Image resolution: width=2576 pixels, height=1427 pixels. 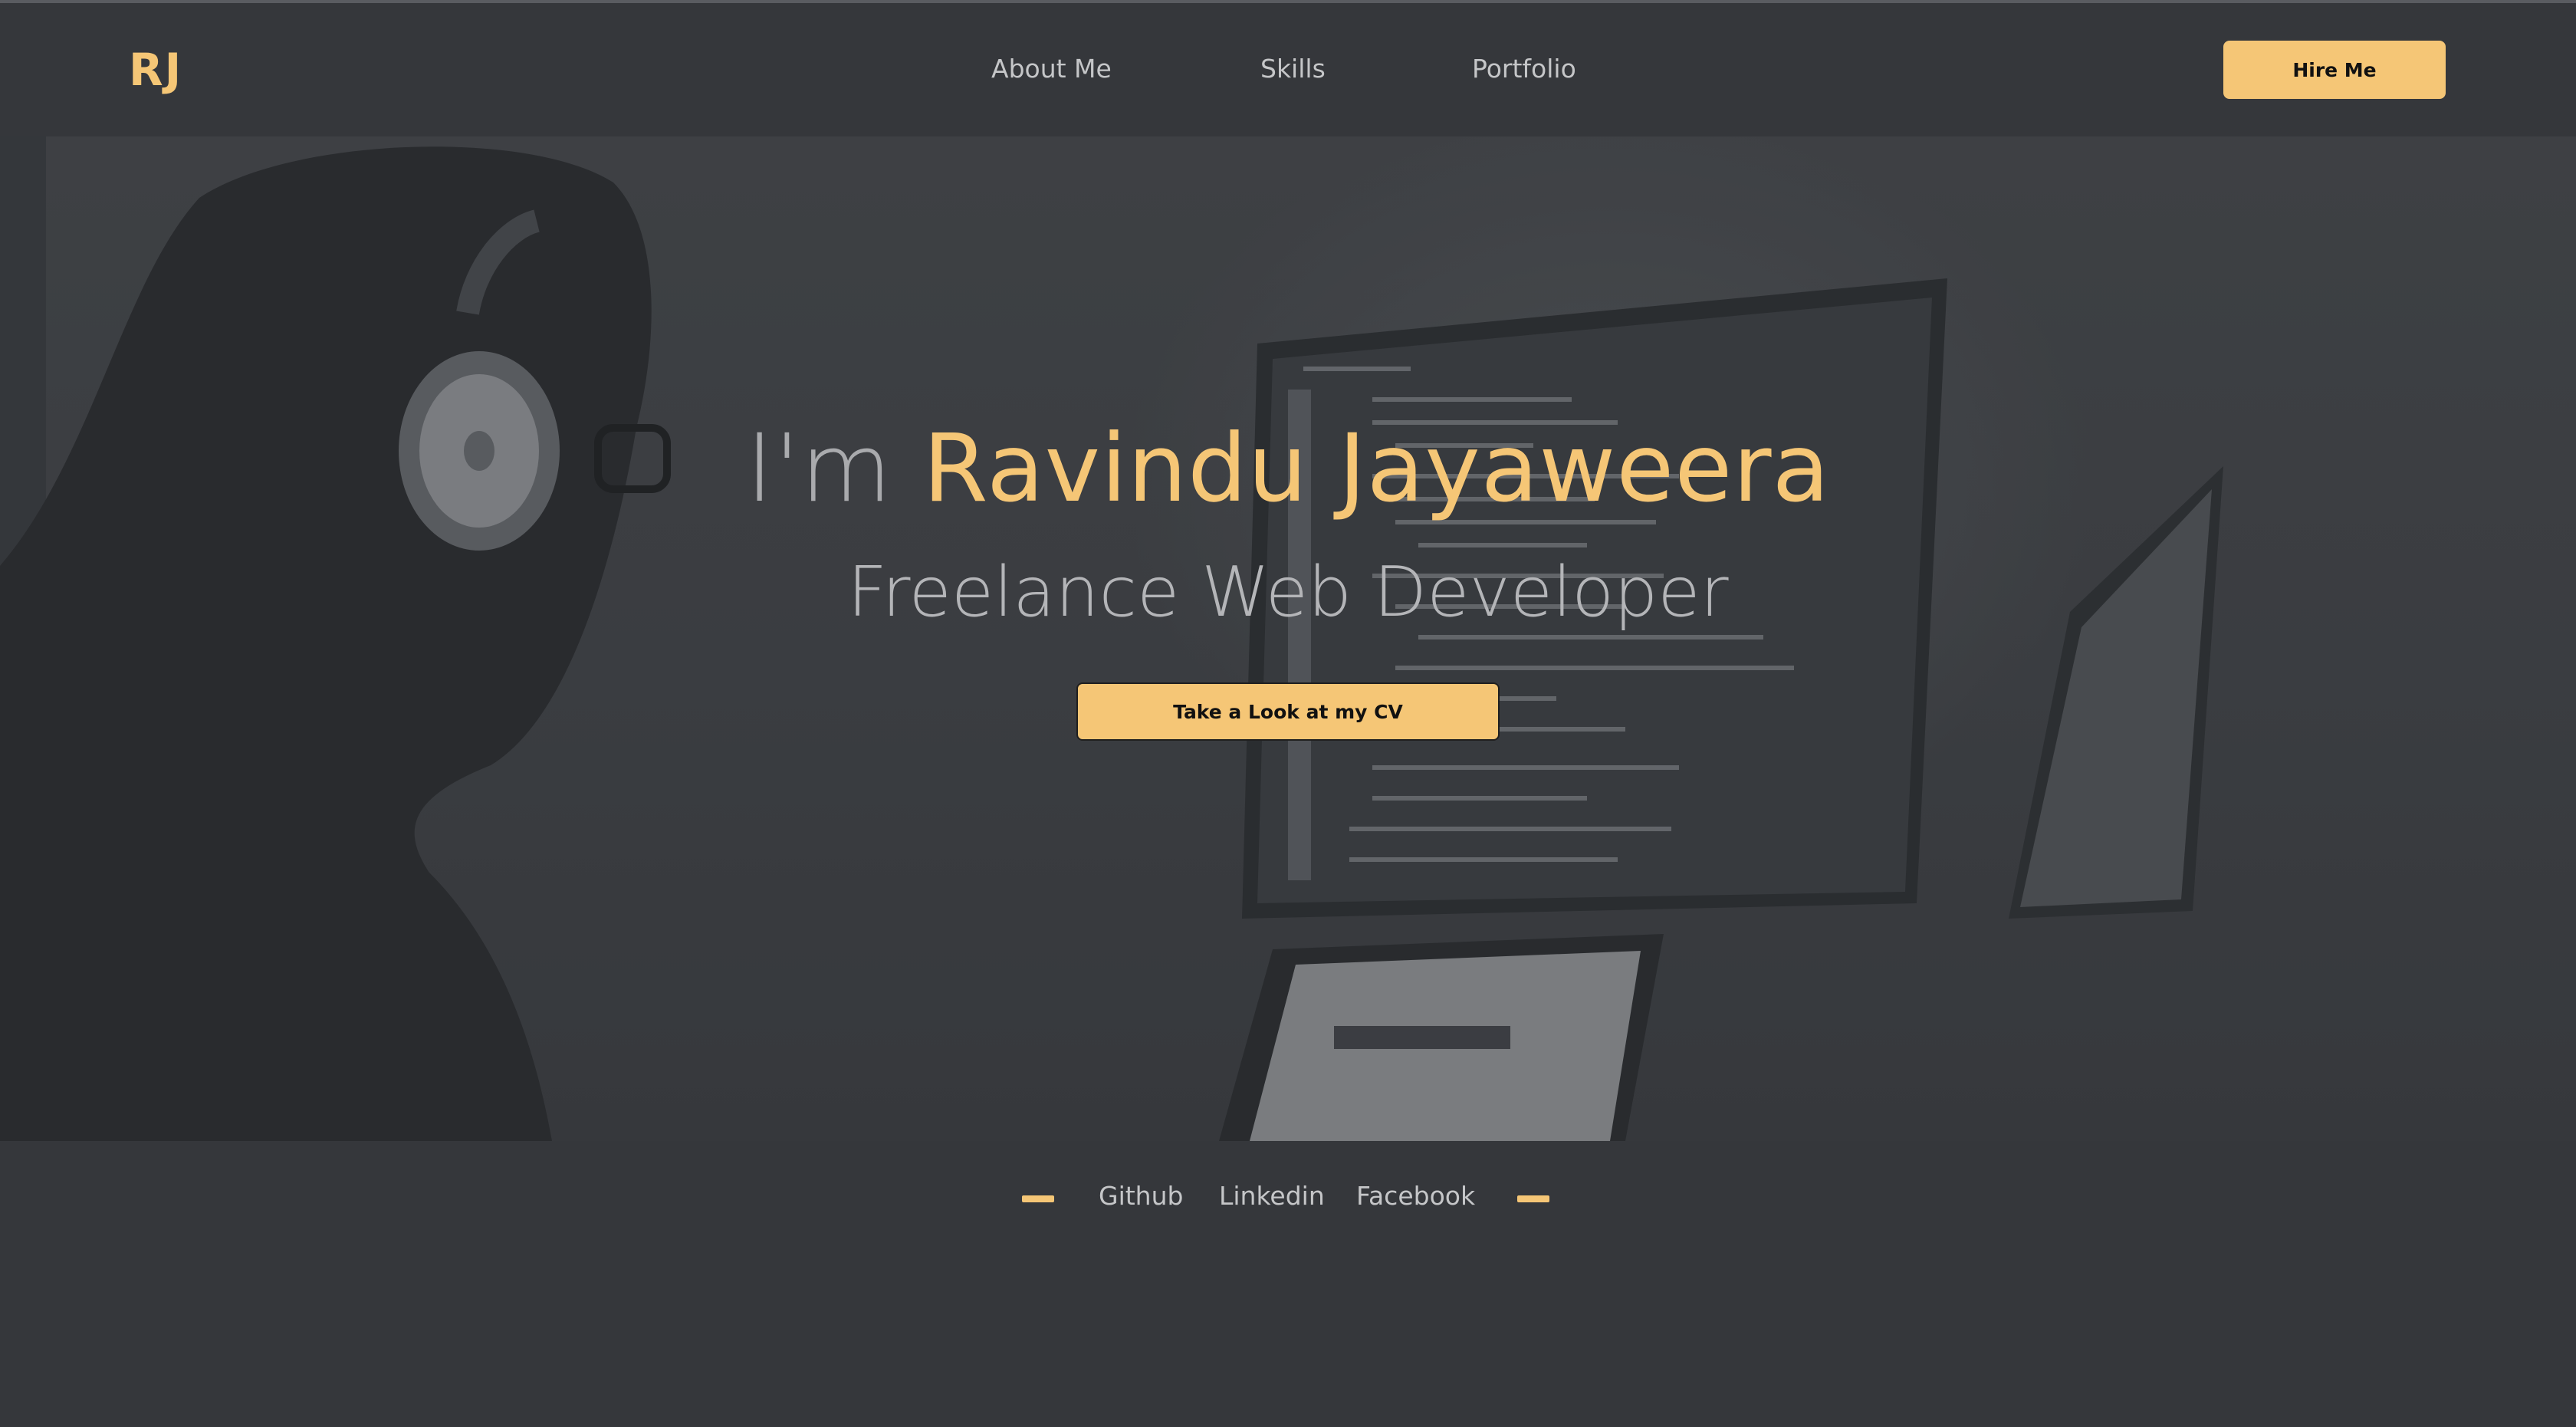 I want to click on view-cv-button: Take a Look at my CV, so click(x=1288, y=711).